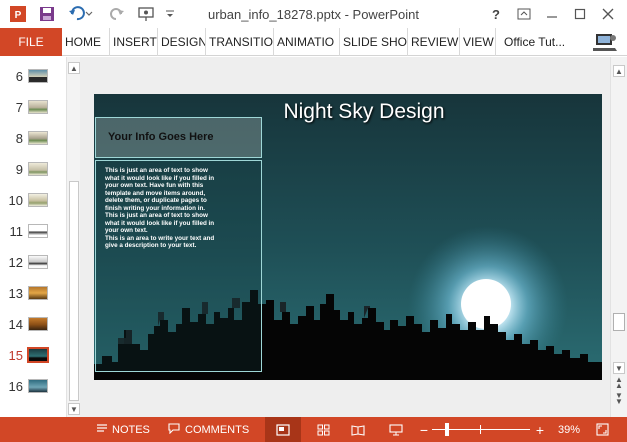 Image resolution: width=627 pixels, height=442 pixels. What do you see at coordinates (358, 429) in the screenshot?
I see `reading-view-icon` at bounding box center [358, 429].